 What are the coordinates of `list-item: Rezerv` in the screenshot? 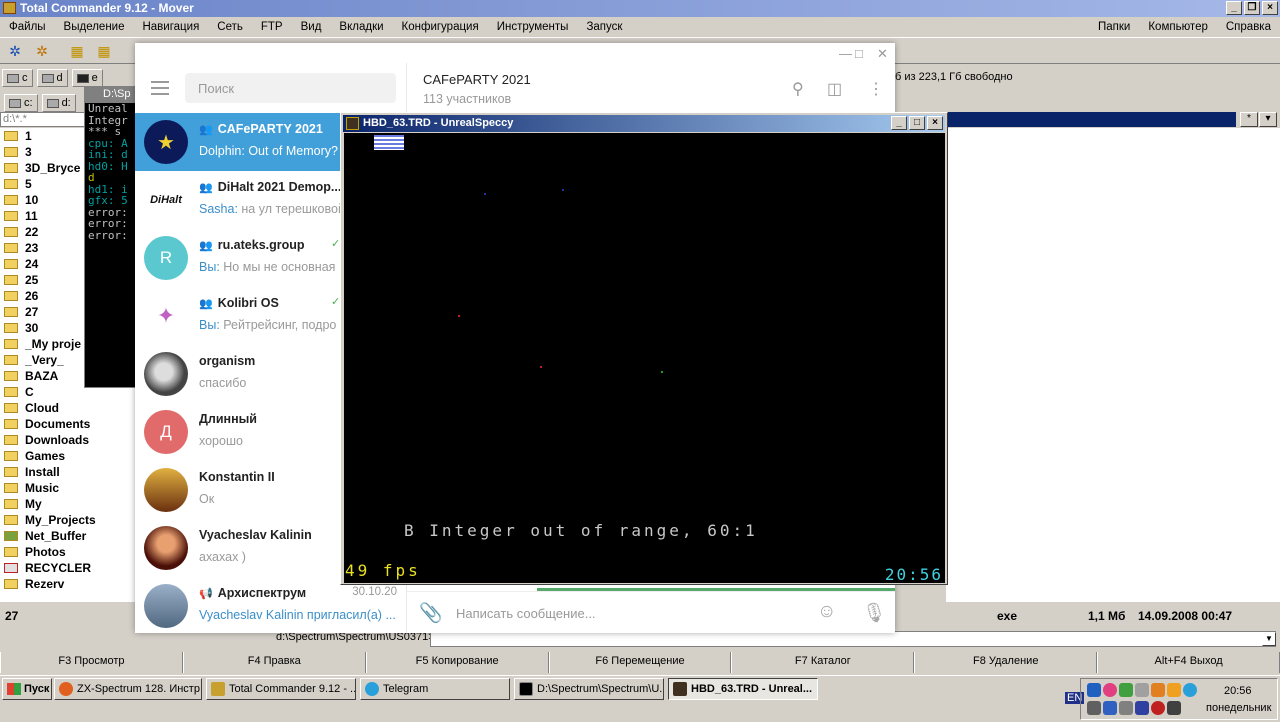 It's located at (69, 584).